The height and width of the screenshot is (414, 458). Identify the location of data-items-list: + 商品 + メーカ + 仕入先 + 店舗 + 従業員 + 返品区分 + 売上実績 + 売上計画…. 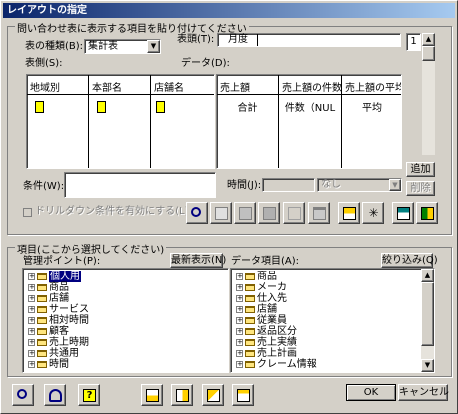
(326, 320).